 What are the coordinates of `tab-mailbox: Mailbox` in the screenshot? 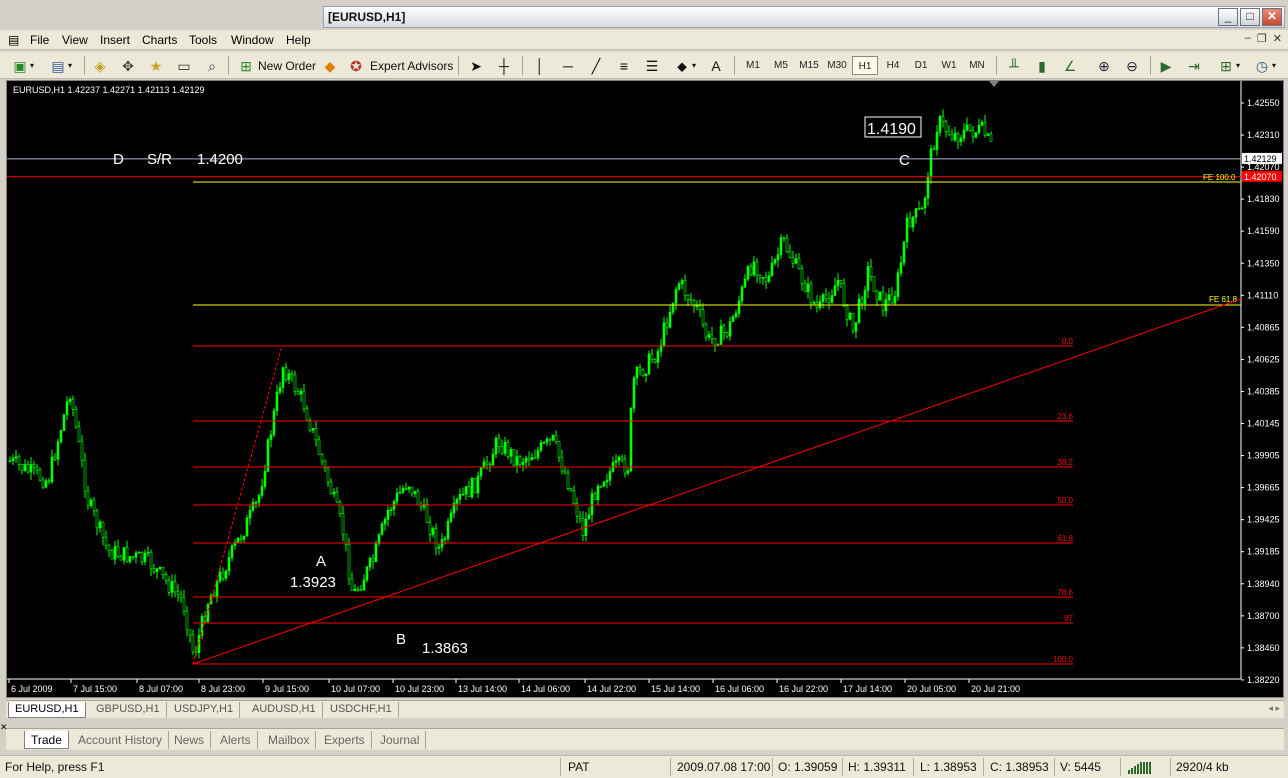 It's located at (289, 740).